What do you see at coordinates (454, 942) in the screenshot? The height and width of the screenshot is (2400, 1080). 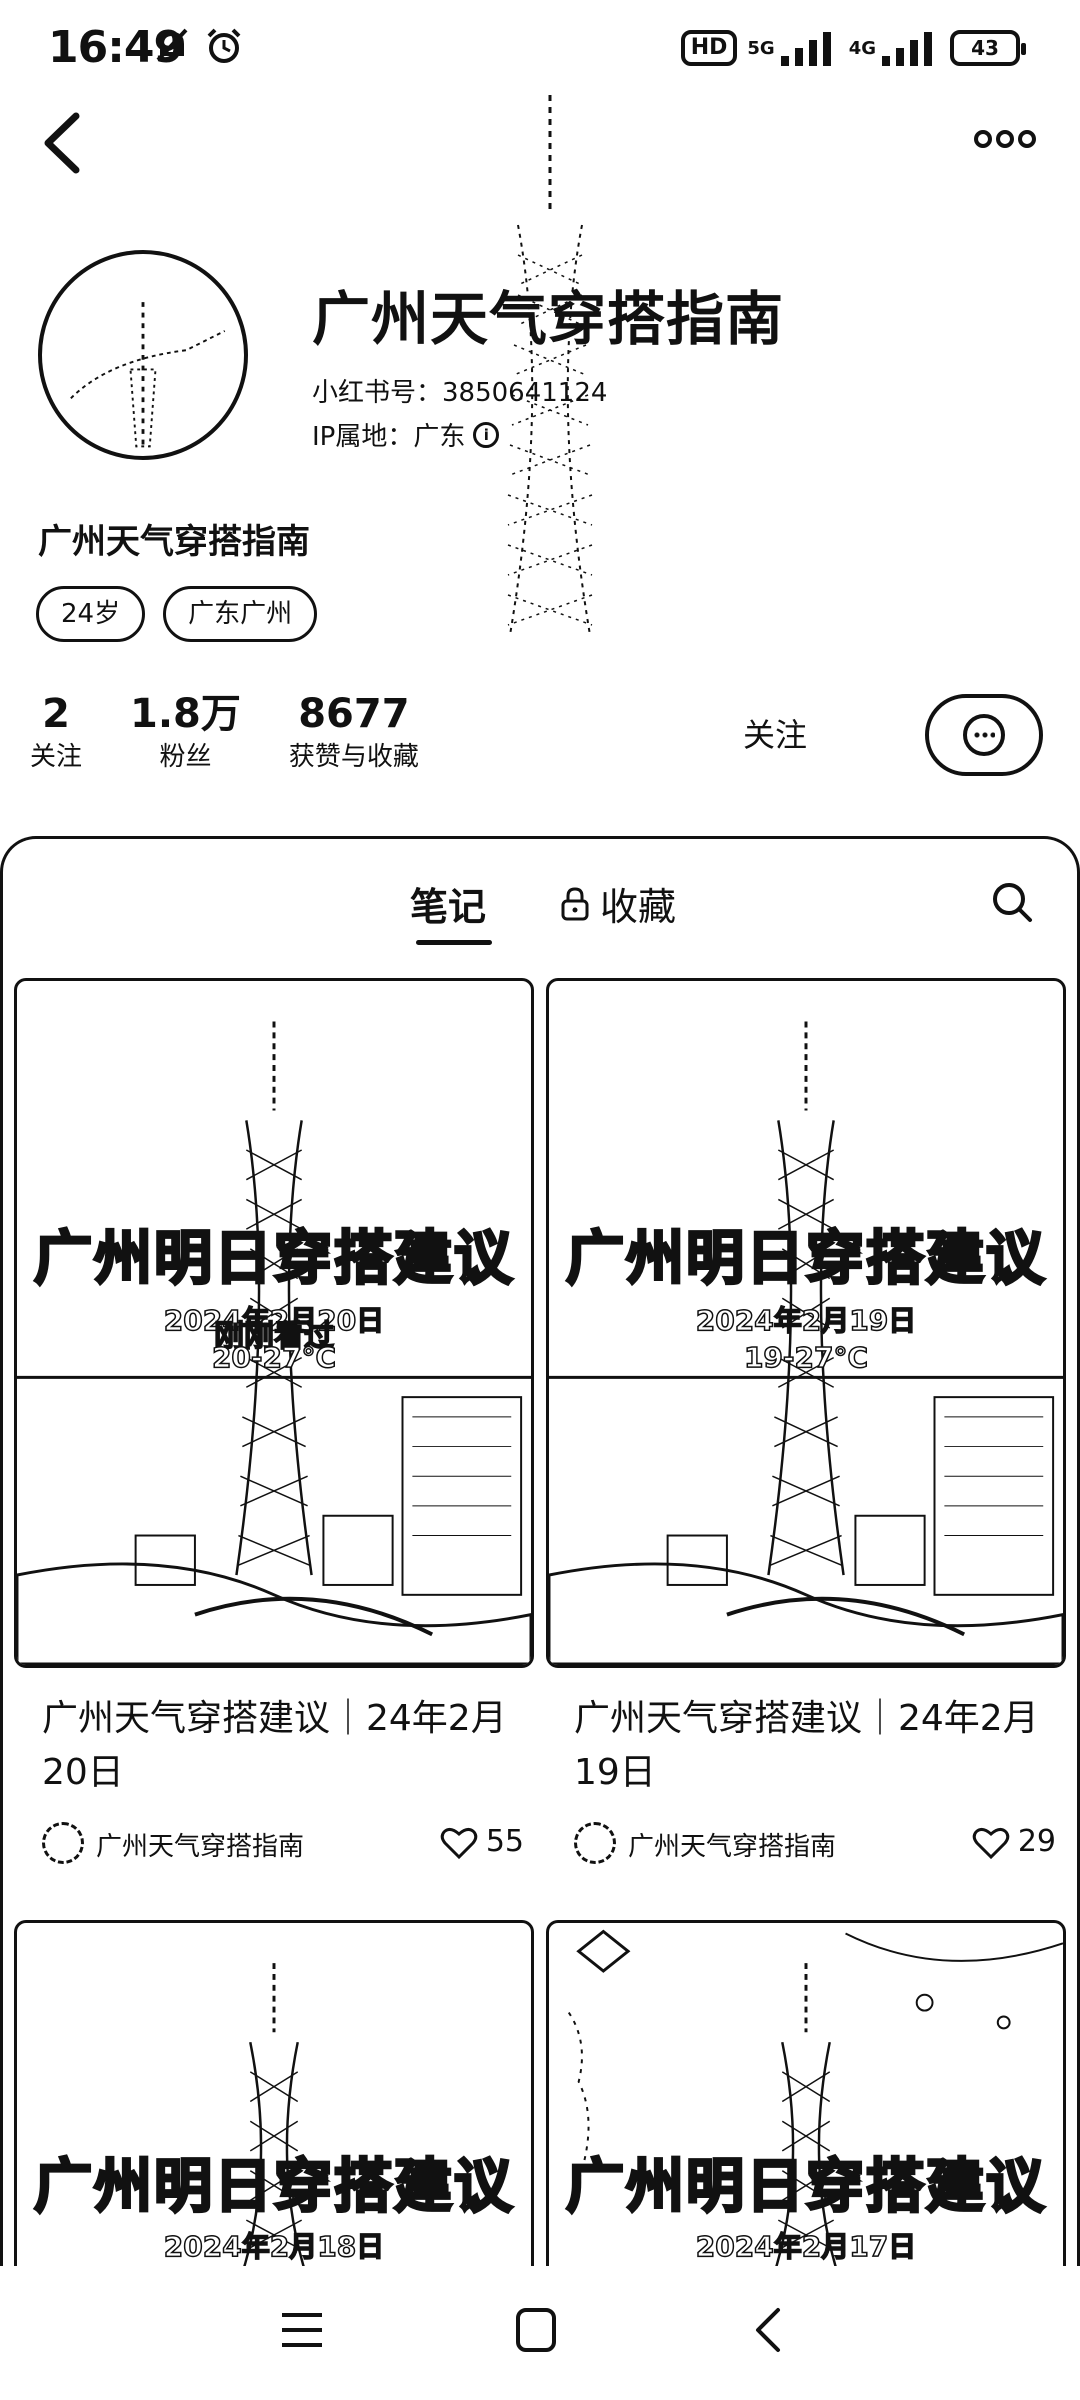 I see `tab-active-indicator` at bounding box center [454, 942].